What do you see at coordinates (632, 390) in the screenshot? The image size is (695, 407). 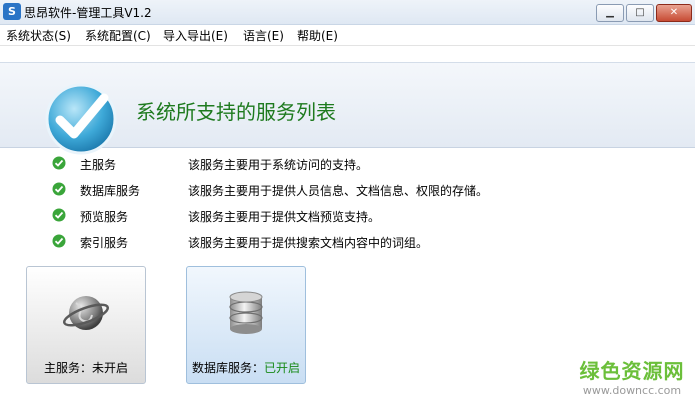 I see `watermark-url: www.downcc.com` at bounding box center [632, 390].